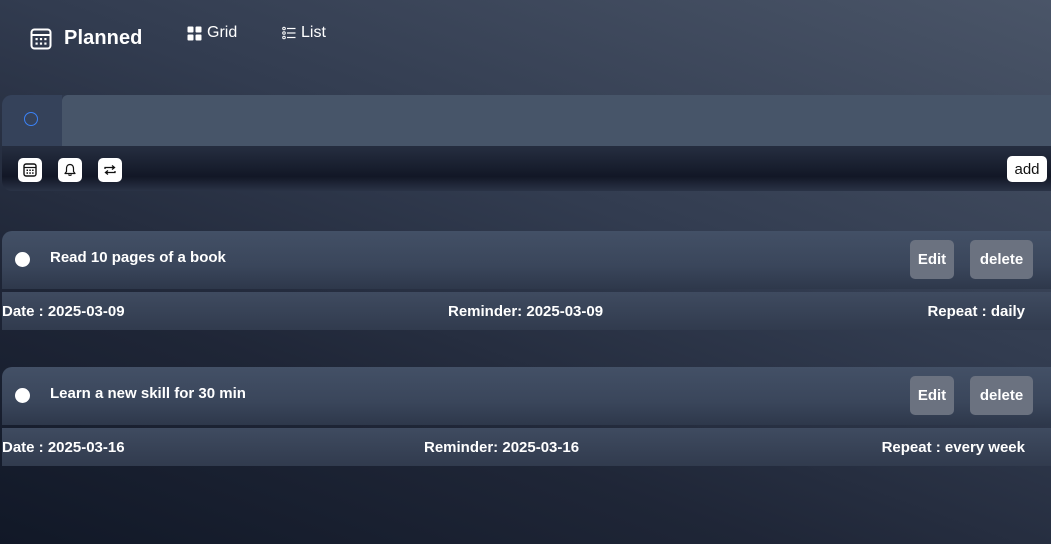  What do you see at coordinates (289, 33) in the screenshot?
I see `list-icon` at bounding box center [289, 33].